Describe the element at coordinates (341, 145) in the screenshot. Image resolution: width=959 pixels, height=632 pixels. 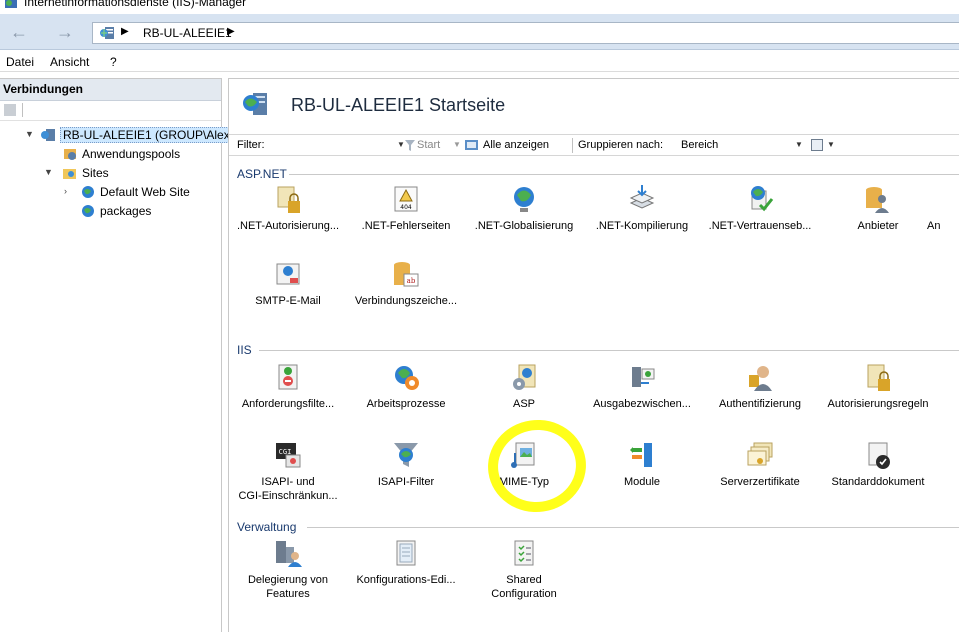
I see `filter-input` at that location.